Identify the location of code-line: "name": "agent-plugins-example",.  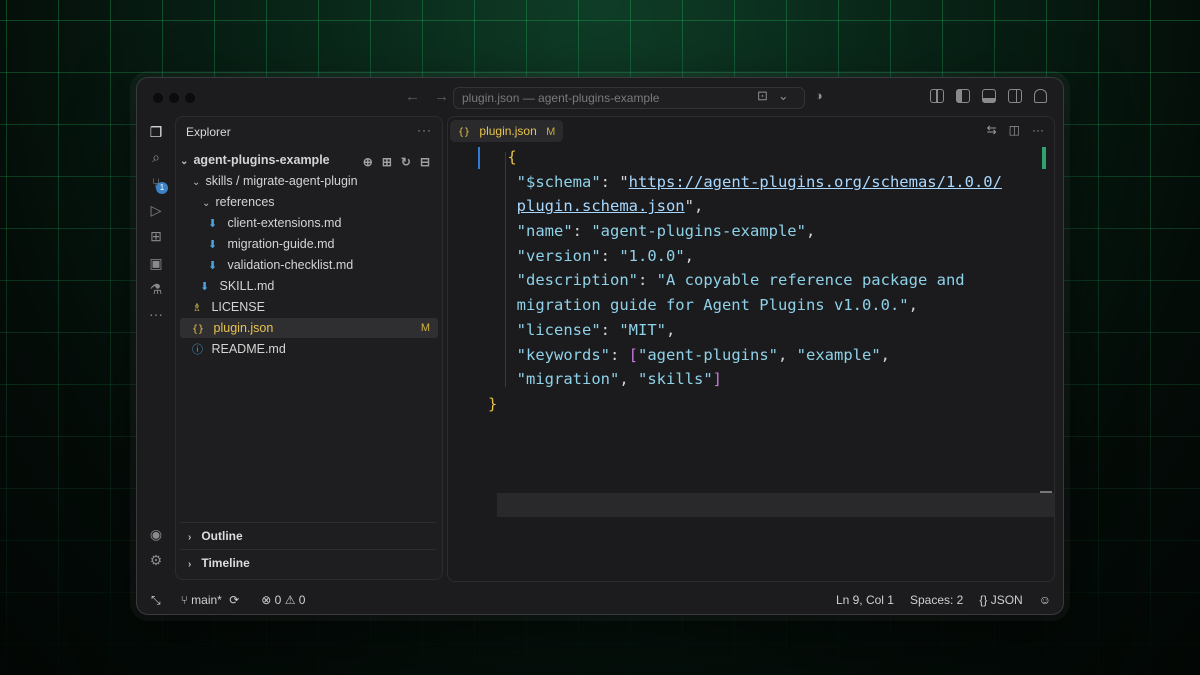
(666, 231).